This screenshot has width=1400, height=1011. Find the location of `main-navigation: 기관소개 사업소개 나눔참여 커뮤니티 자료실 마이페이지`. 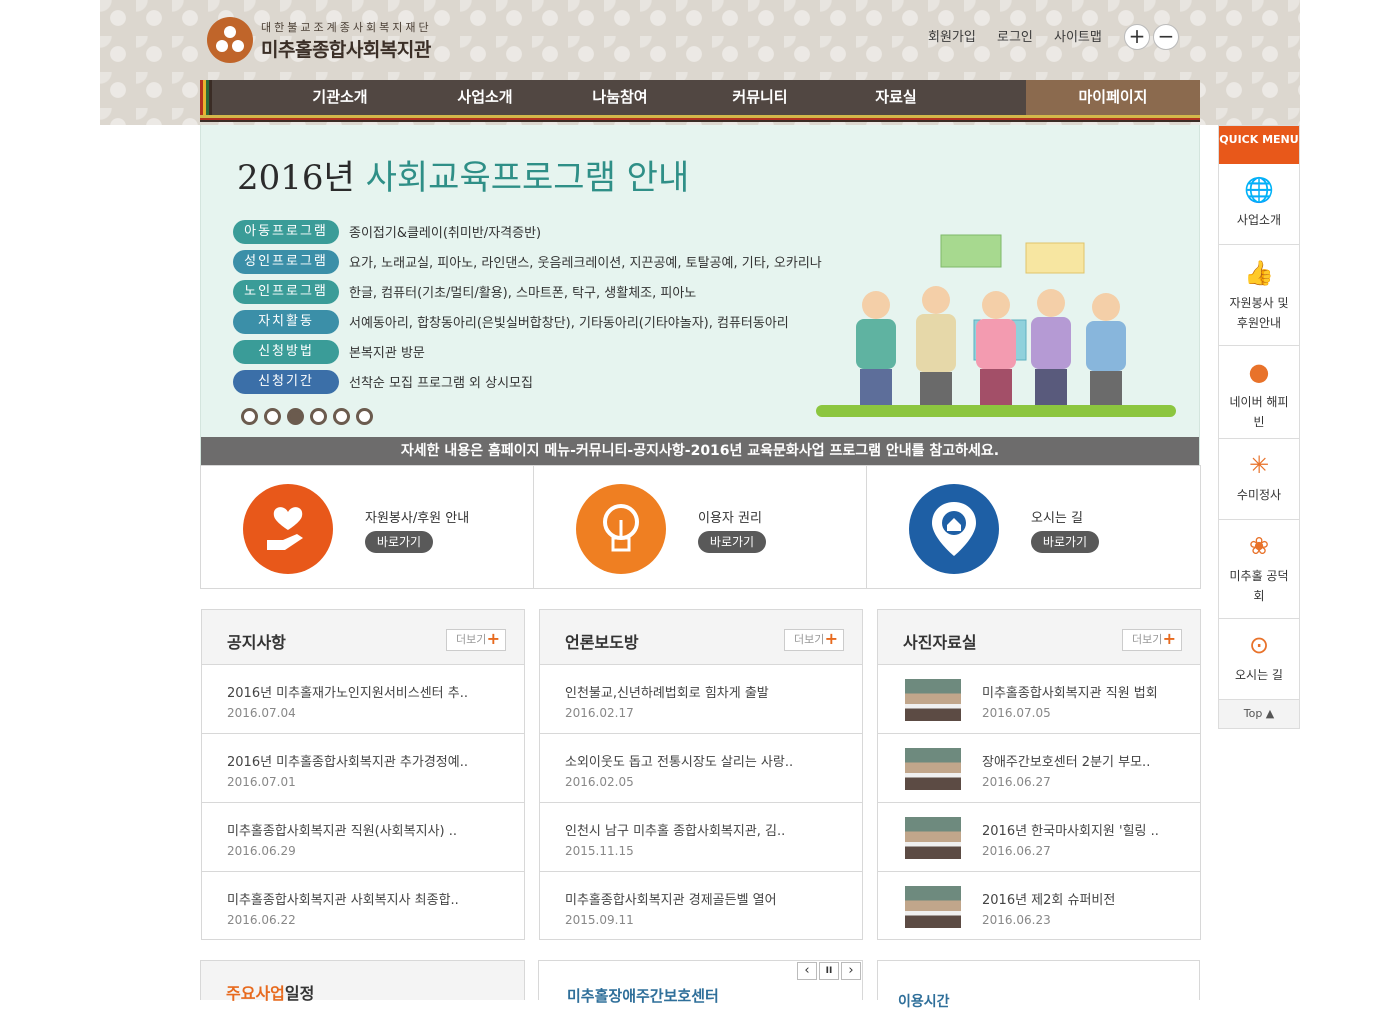

main-navigation: 기관소개 사업소개 나눔참여 커뮤니티 자료실 마이페이지 is located at coordinates (700, 102).